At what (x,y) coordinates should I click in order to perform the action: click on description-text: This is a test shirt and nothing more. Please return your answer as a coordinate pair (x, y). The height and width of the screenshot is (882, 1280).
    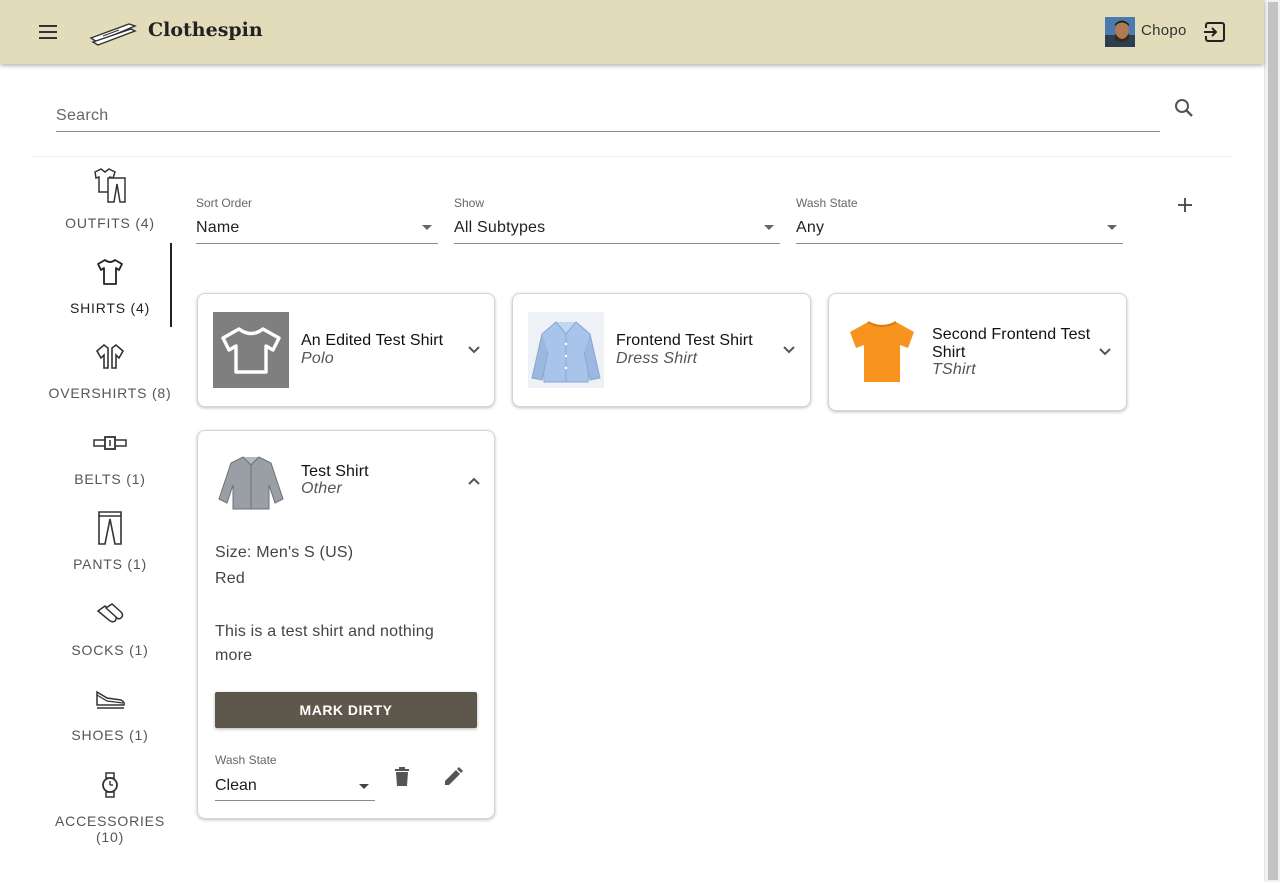
    Looking at the image, I should click on (324, 643).